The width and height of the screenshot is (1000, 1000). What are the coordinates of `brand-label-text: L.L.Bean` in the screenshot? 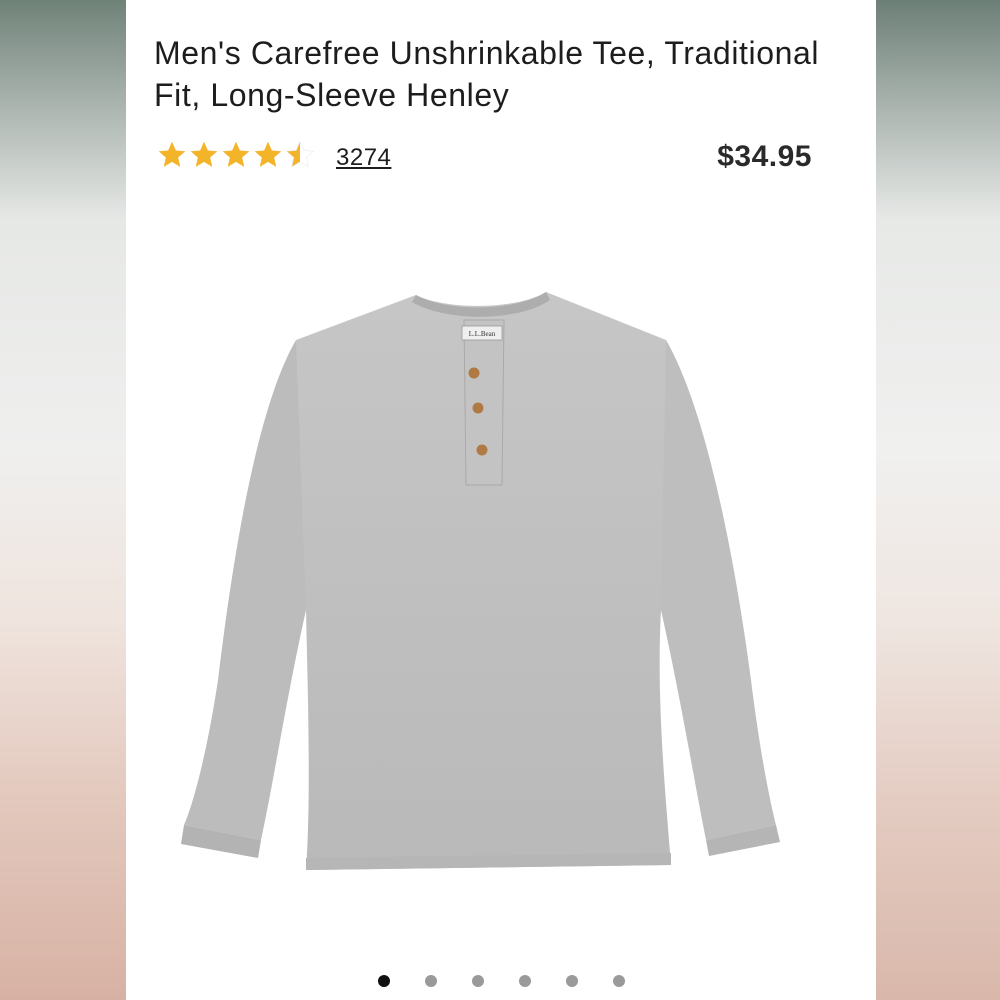 It's located at (482, 334).